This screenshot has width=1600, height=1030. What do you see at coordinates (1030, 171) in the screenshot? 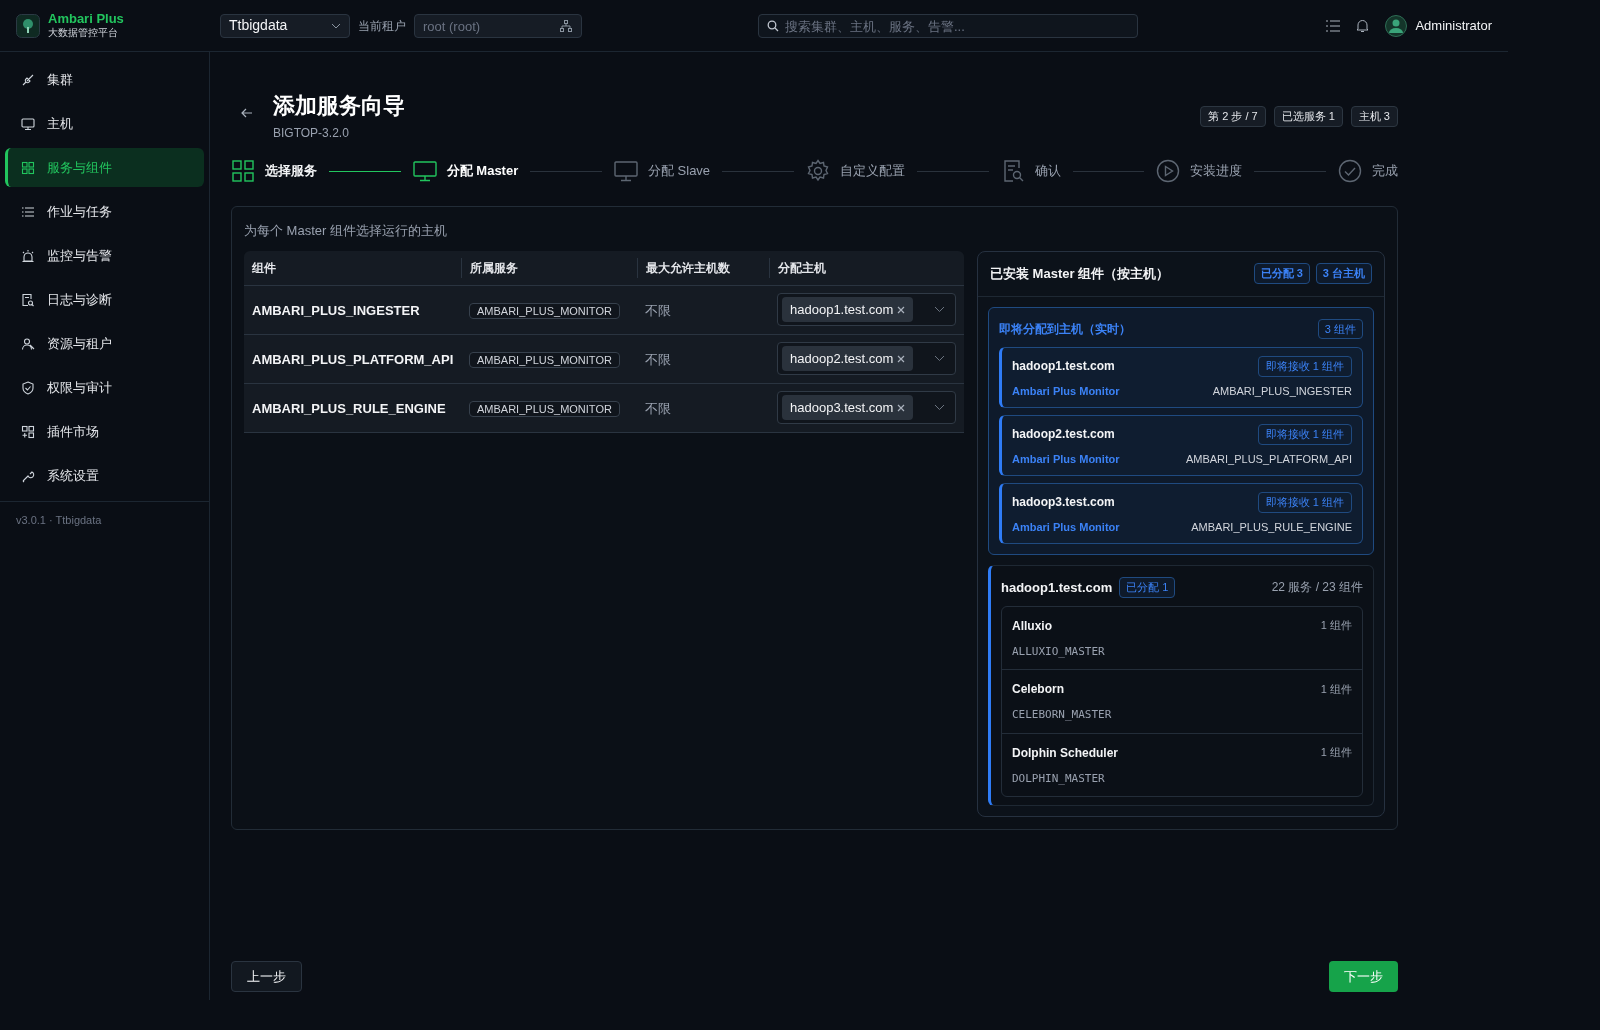
I see `wizard-step: 确认` at bounding box center [1030, 171].